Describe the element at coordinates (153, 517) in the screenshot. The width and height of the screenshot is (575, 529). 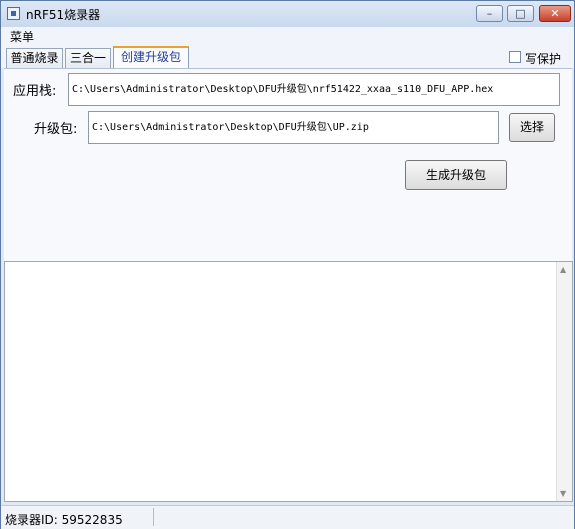
I see `status-divider` at that location.